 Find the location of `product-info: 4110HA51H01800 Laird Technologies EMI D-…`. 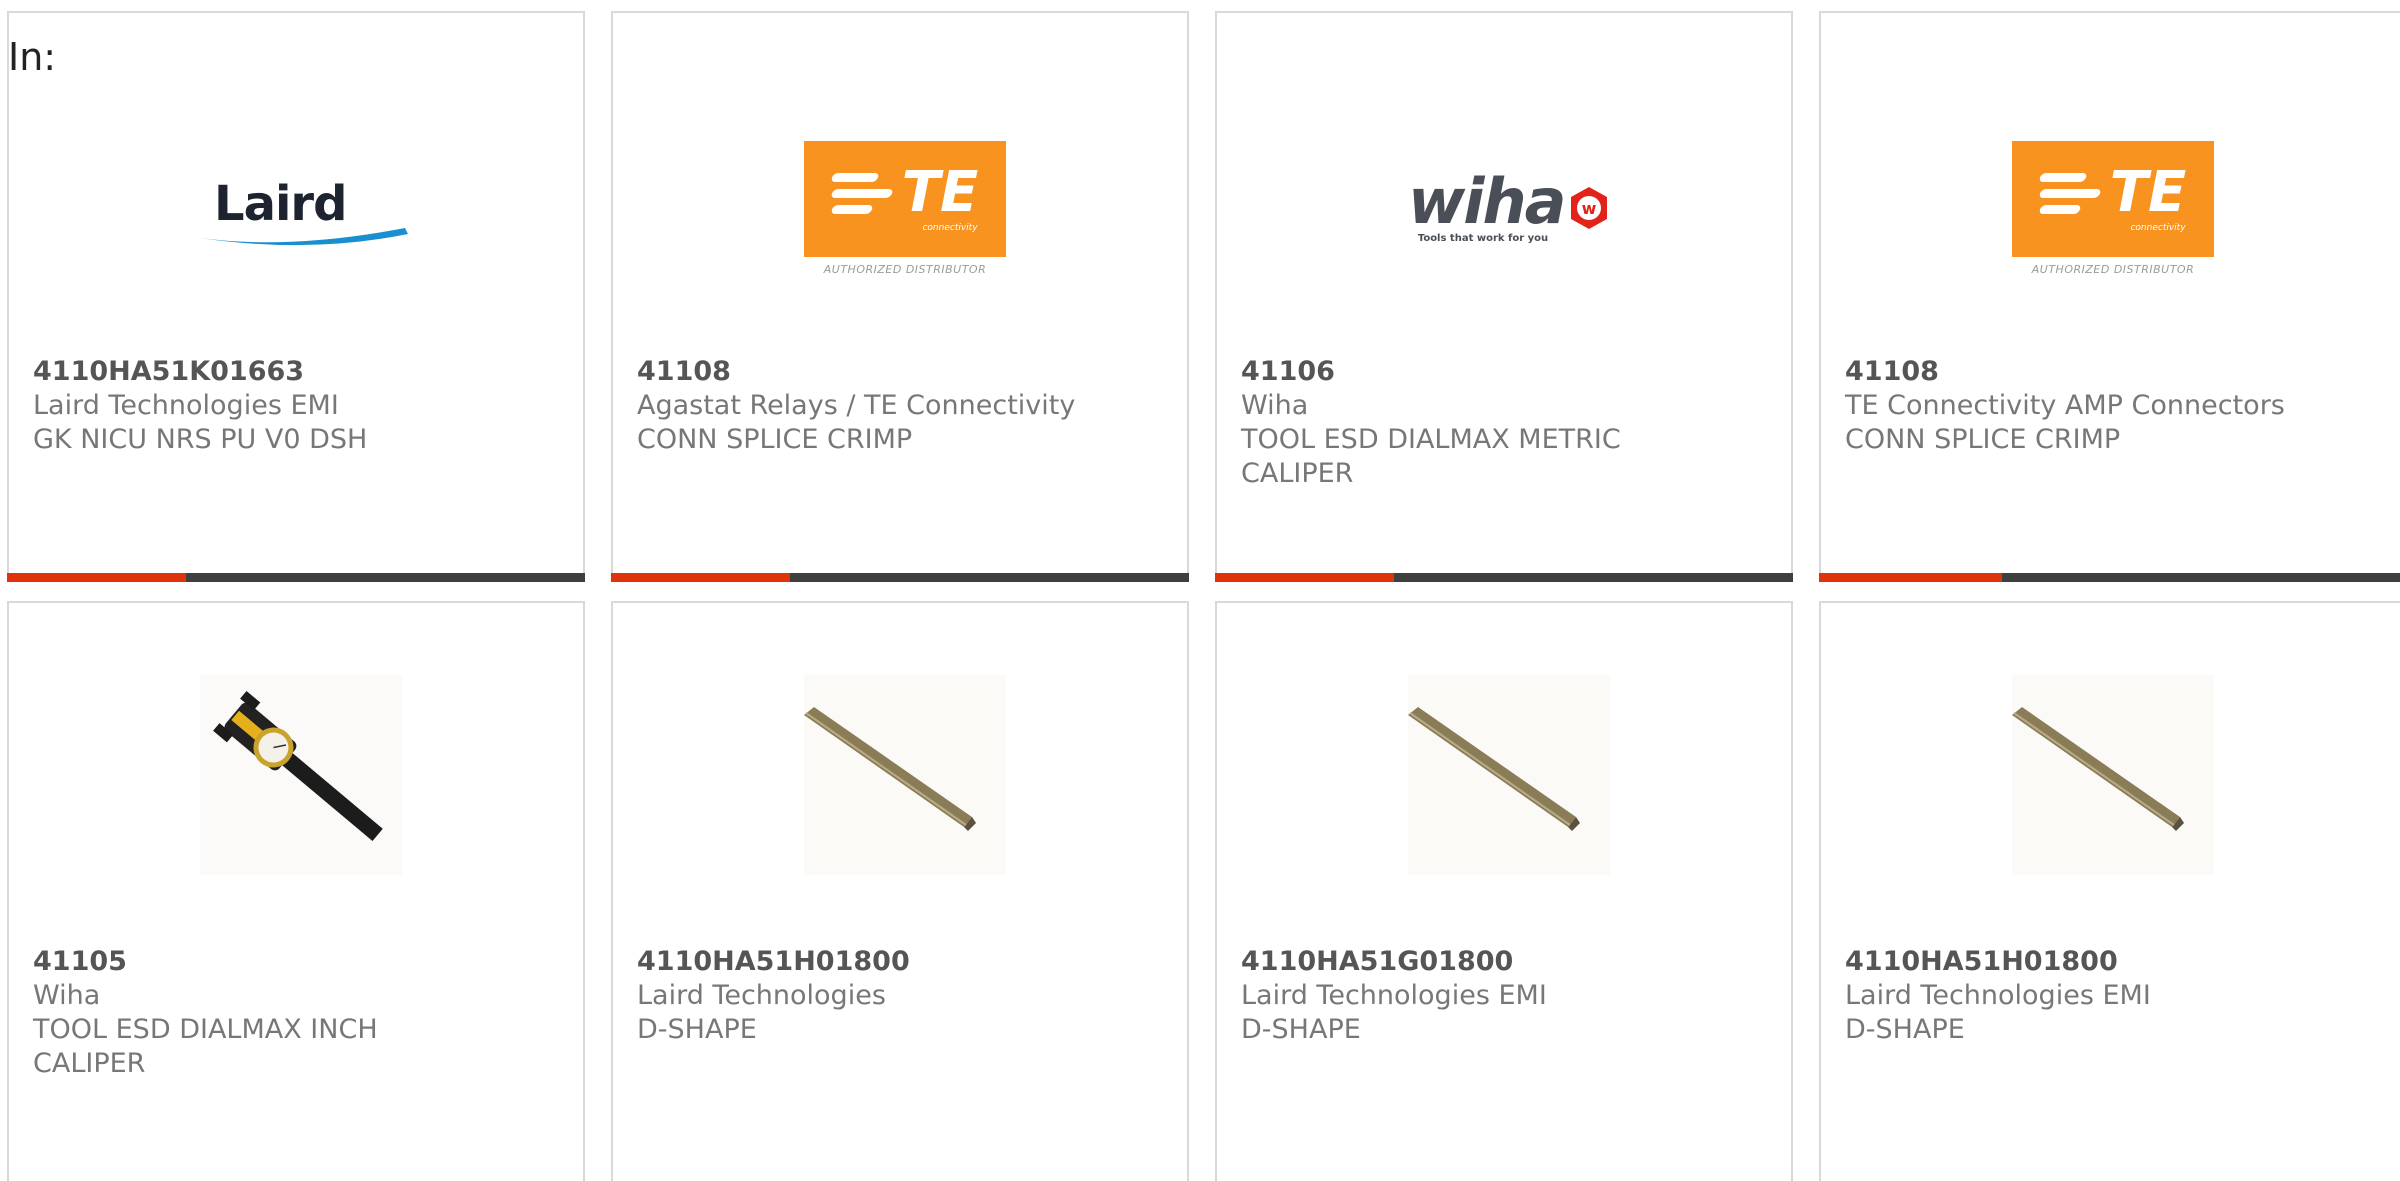

product-info: 4110HA51H01800 Laird Technologies EMI D-… is located at coordinates (2116, 996).